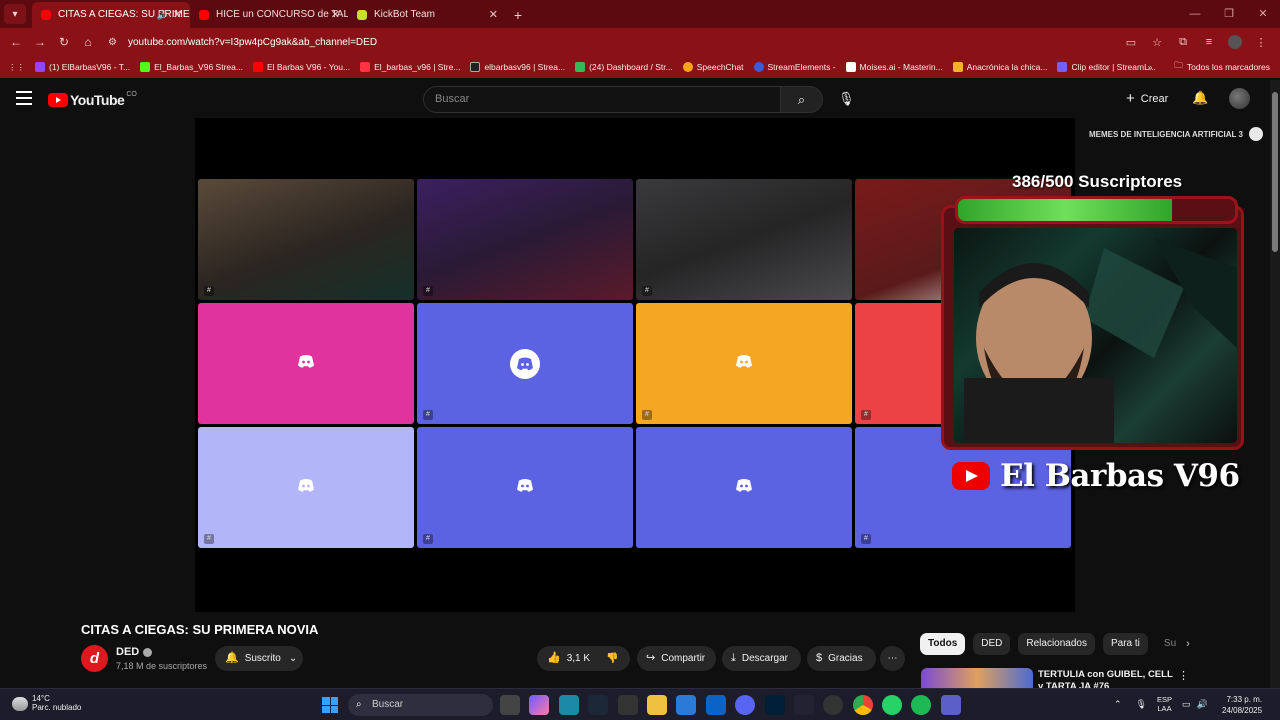 Image resolution: width=1280 pixels, height=720 pixels. I want to click on store-icon, so click(686, 705).